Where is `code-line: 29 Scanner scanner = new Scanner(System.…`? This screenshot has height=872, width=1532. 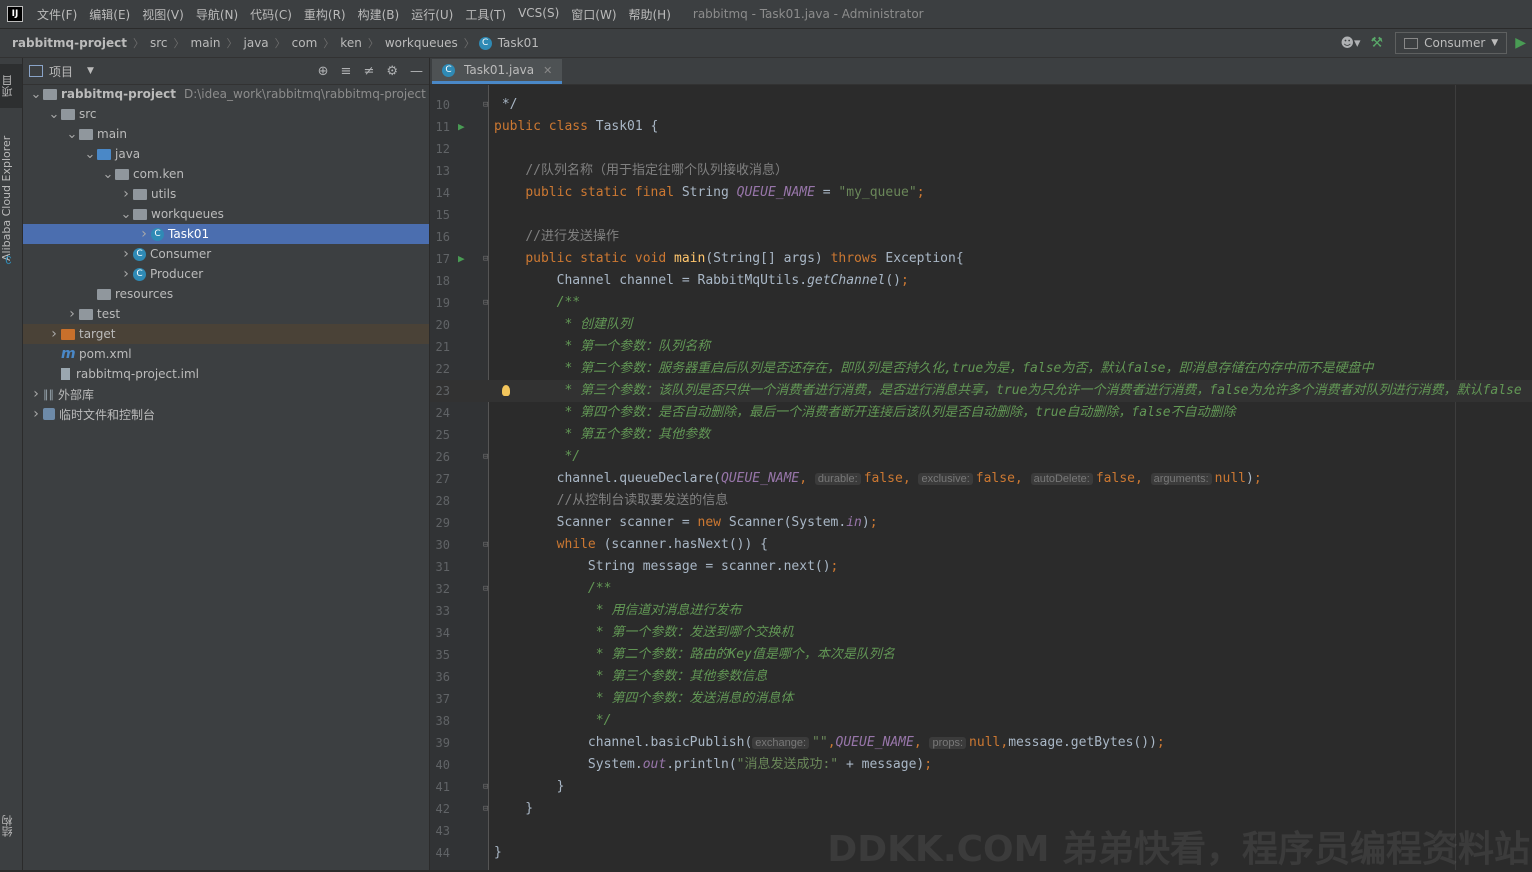 code-line: 29 Scanner scanner = new Scanner(System.… is located at coordinates (981, 523).